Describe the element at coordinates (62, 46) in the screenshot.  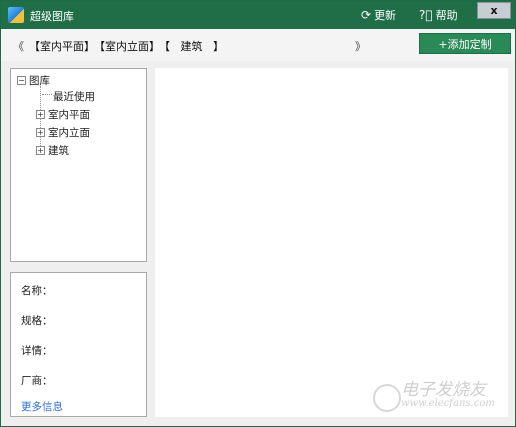
I see `breadcrumb-interior-plan: 【室内平面】` at that location.